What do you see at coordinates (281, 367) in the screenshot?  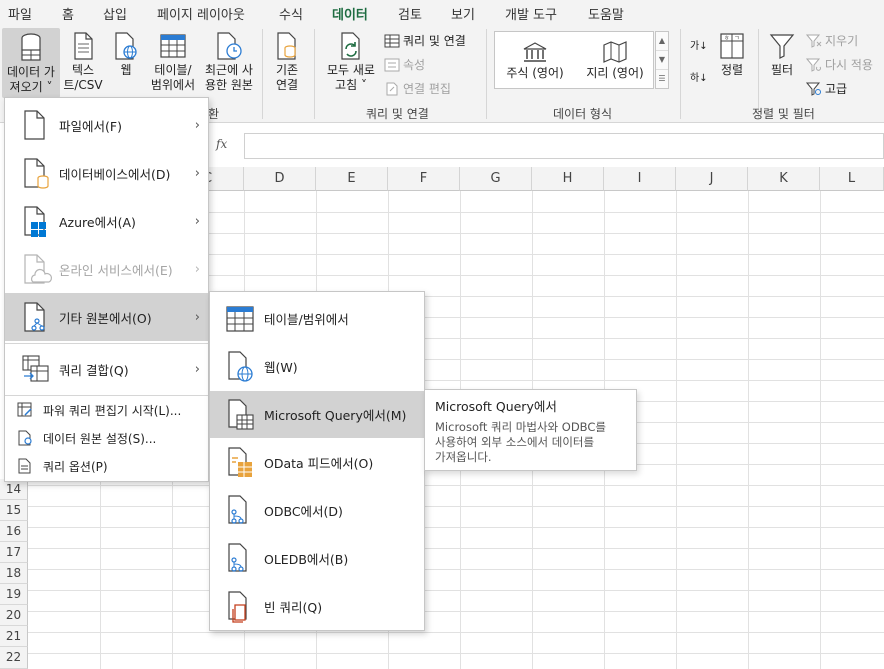 I see `submenu-item-label: 웹(W)` at bounding box center [281, 367].